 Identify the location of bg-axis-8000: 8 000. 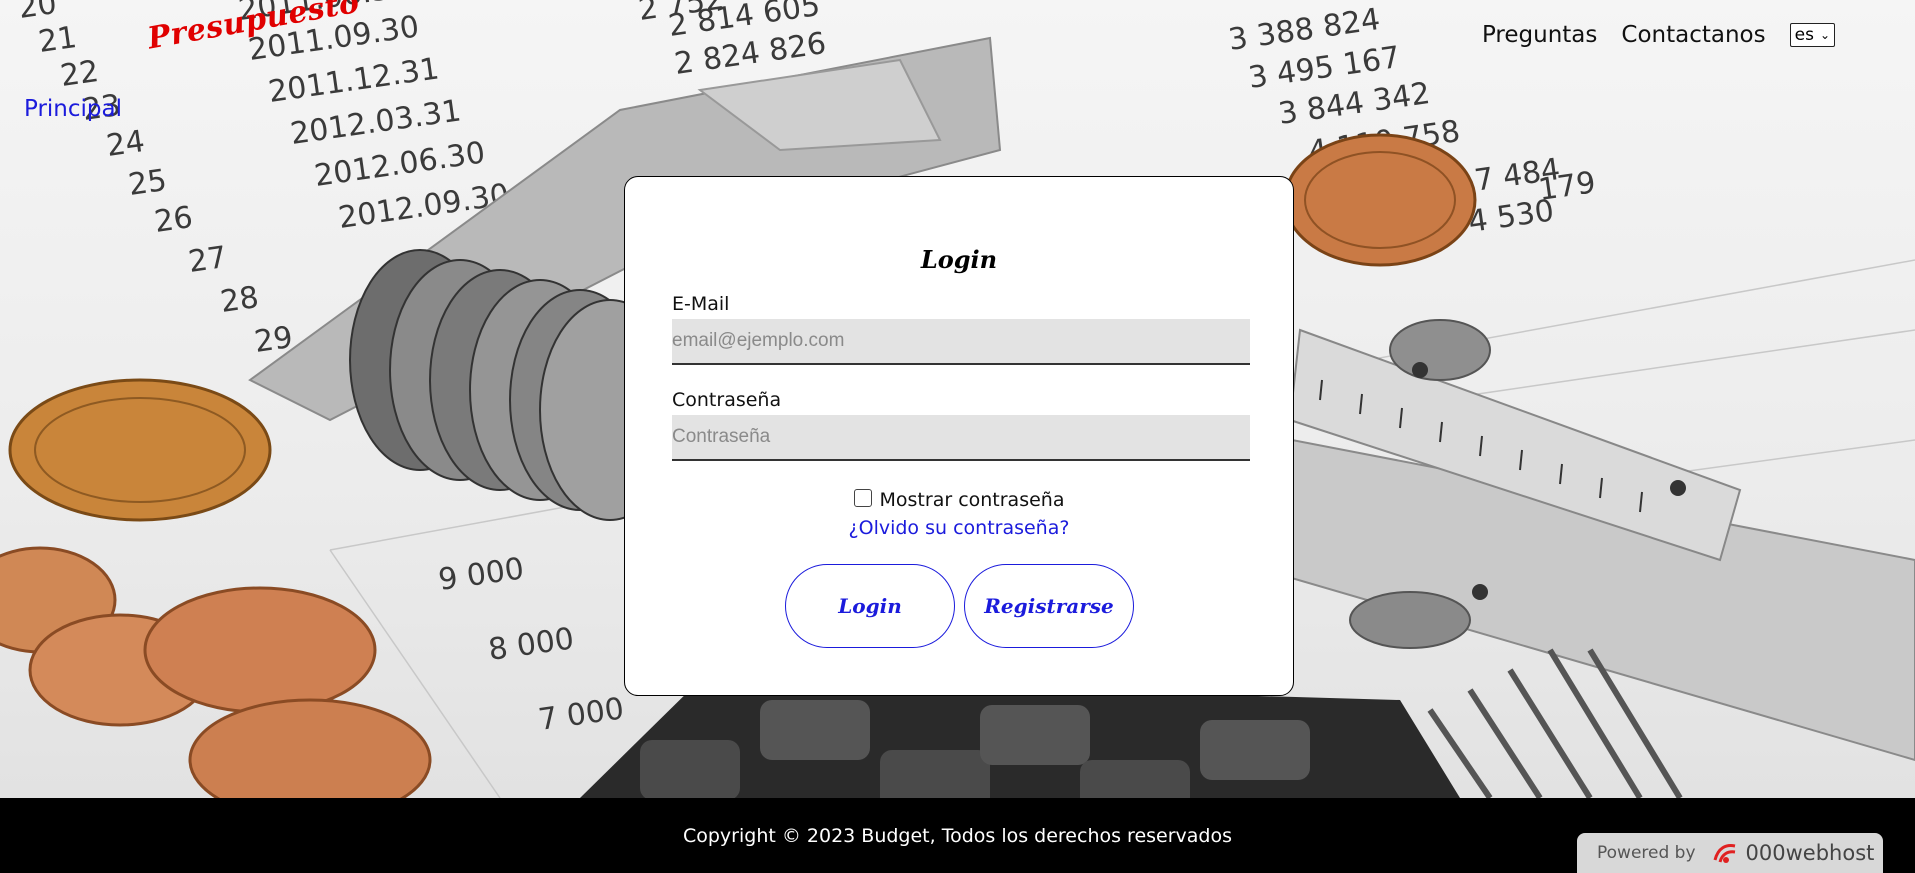
(531, 644).